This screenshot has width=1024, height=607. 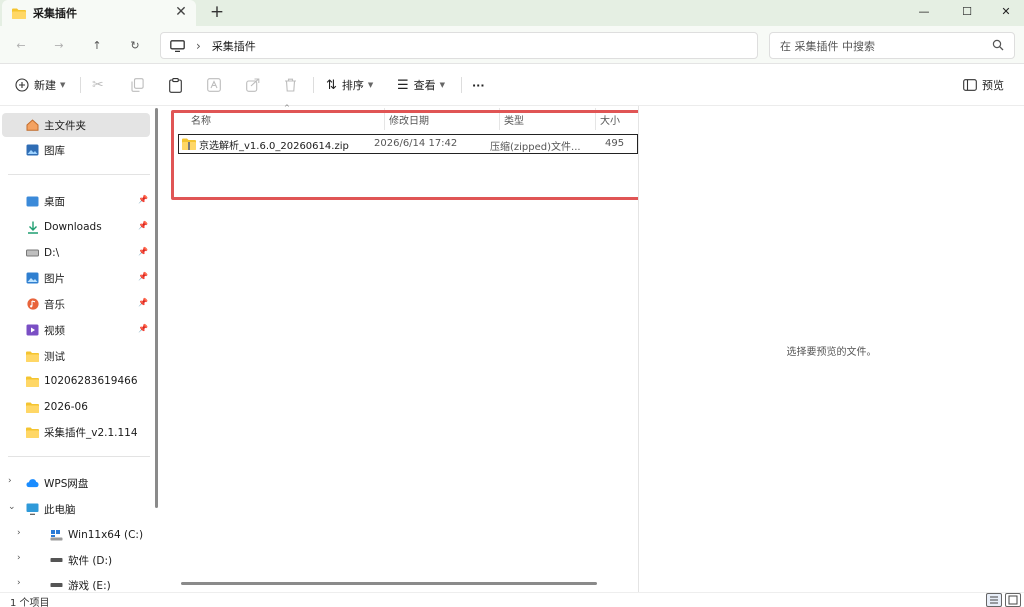 What do you see at coordinates (459, 45) in the screenshot?
I see `address-bar: › 采集插件` at bounding box center [459, 45].